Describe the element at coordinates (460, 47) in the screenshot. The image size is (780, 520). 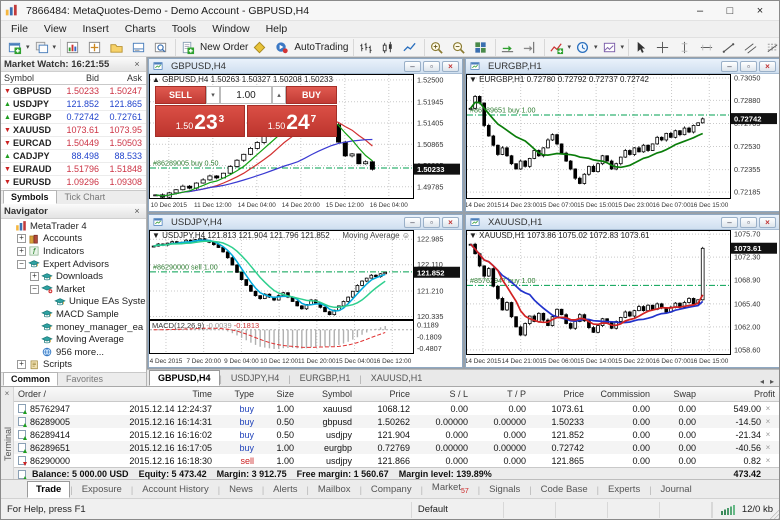
I see `zoom-out-button` at that location.